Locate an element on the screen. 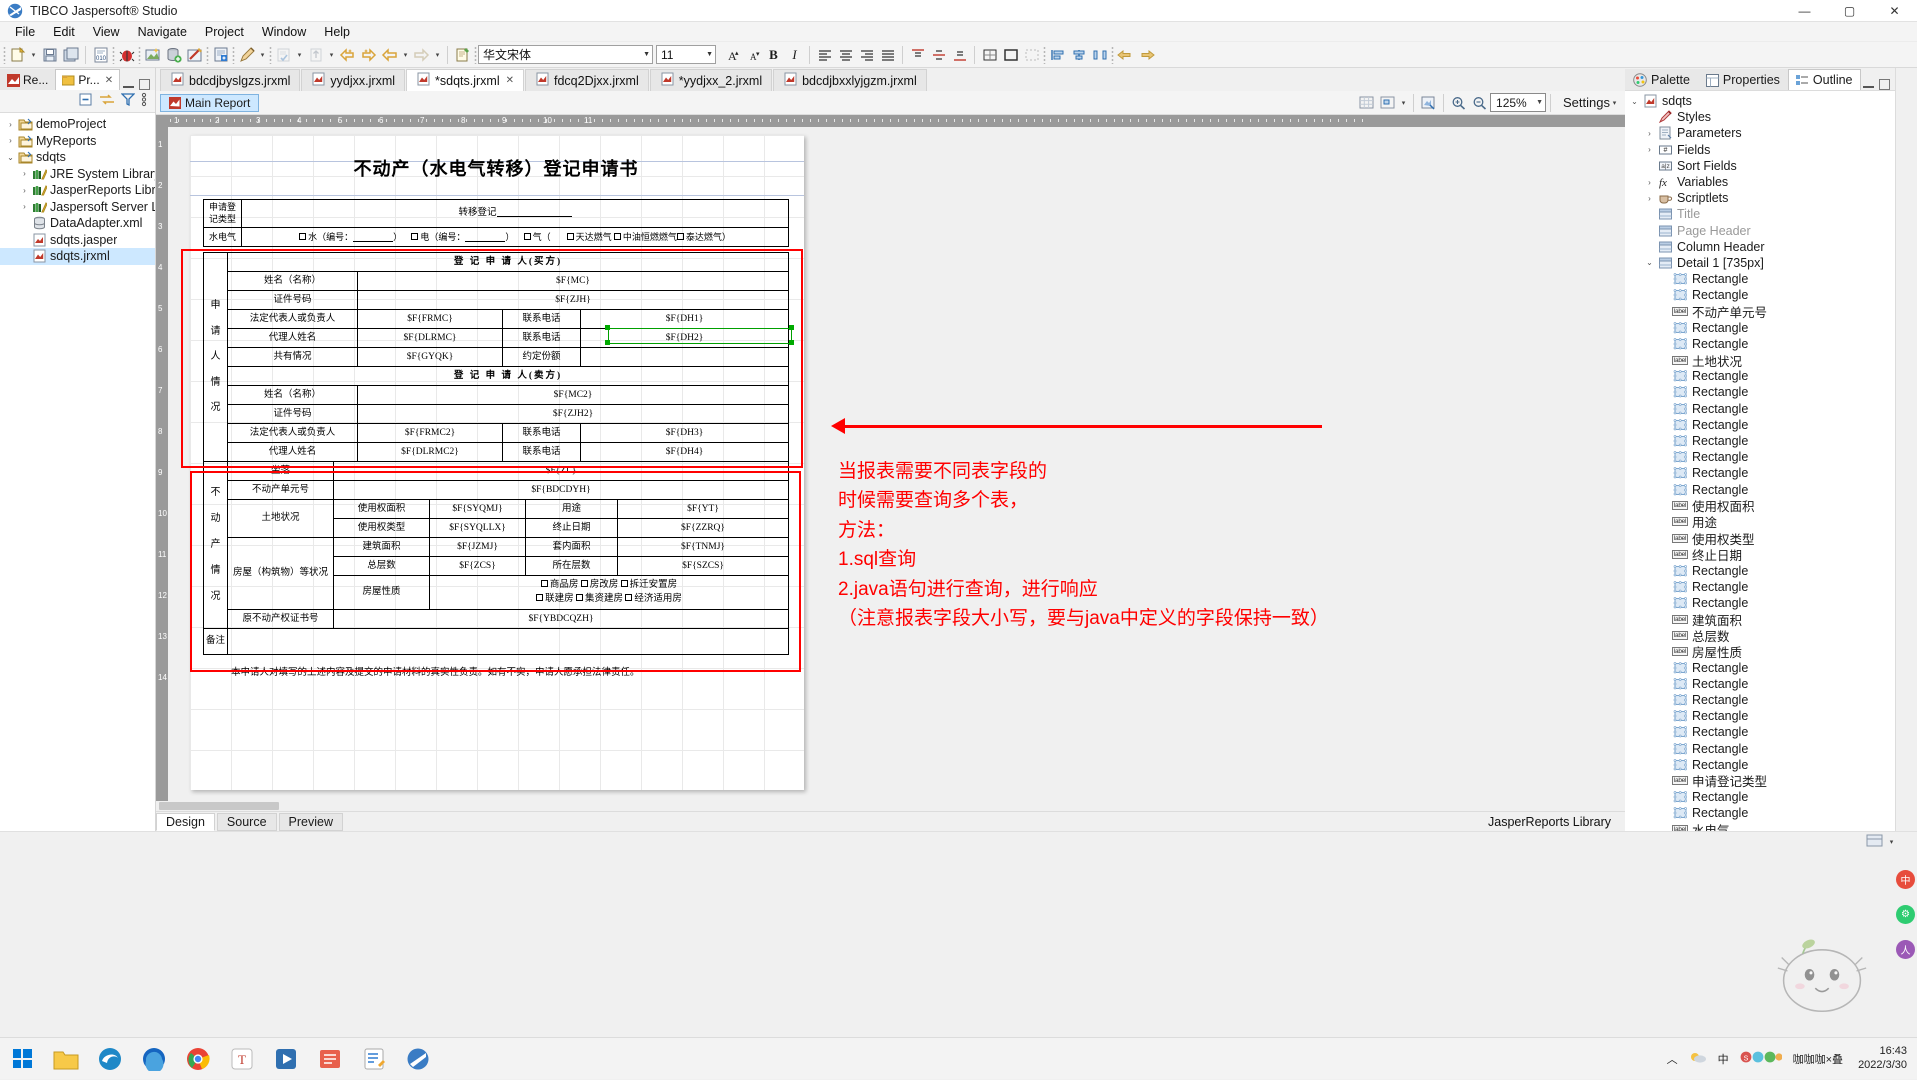 Image resolution: width=1917 pixels, height=1080 pixels. outline-item: › # Fields is located at coordinates (1760, 150).